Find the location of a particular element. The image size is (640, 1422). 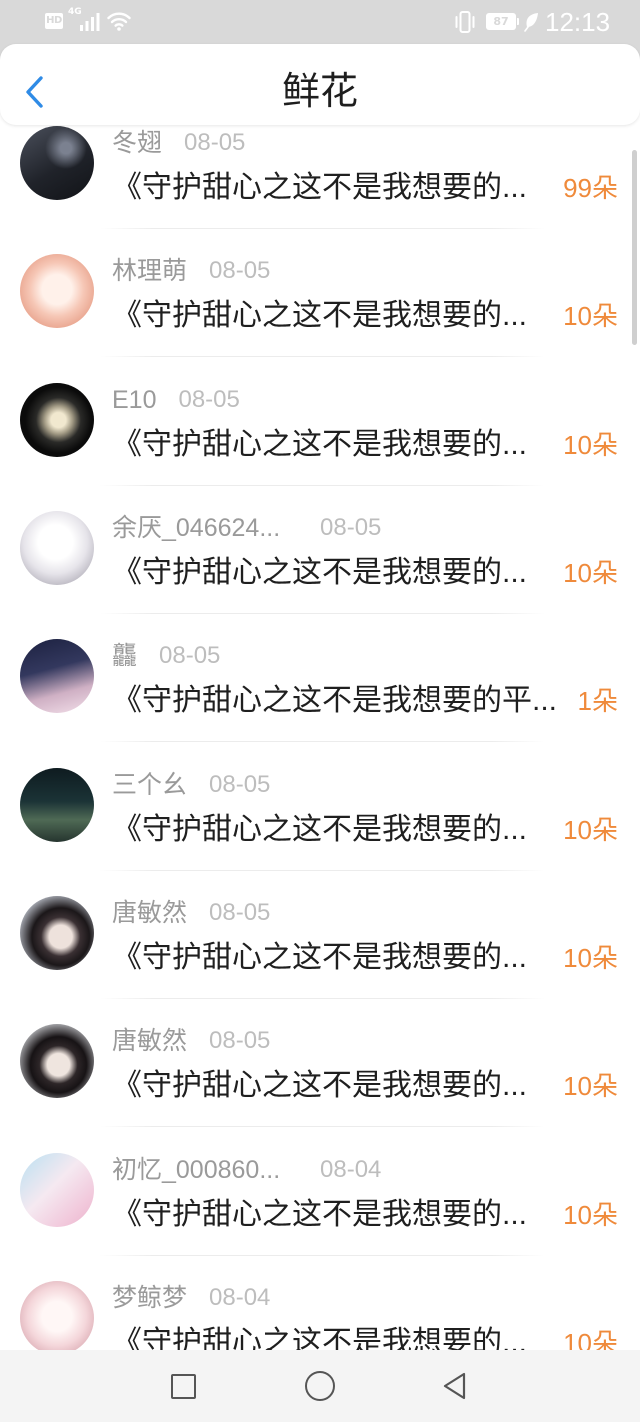

item-meta: 林理萌 08-05 is located at coordinates (191, 271).